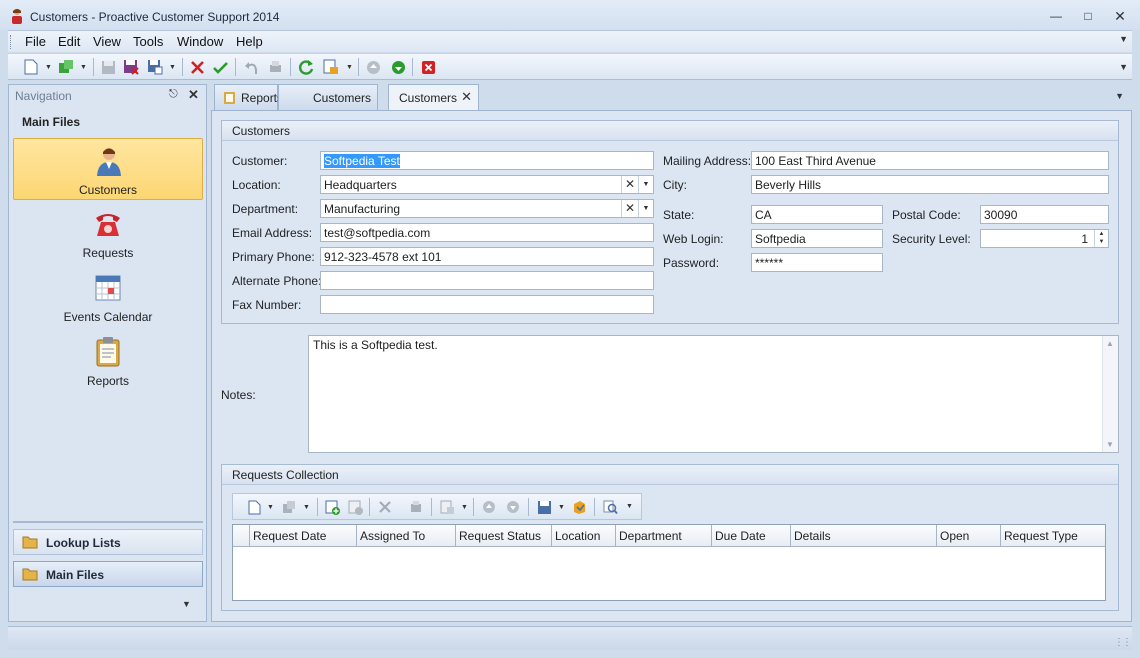  What do you see at coordinates (487, 160) in the screenshot?
I see `customer-input: Softpedia Test` at bounding box center [487, 160].